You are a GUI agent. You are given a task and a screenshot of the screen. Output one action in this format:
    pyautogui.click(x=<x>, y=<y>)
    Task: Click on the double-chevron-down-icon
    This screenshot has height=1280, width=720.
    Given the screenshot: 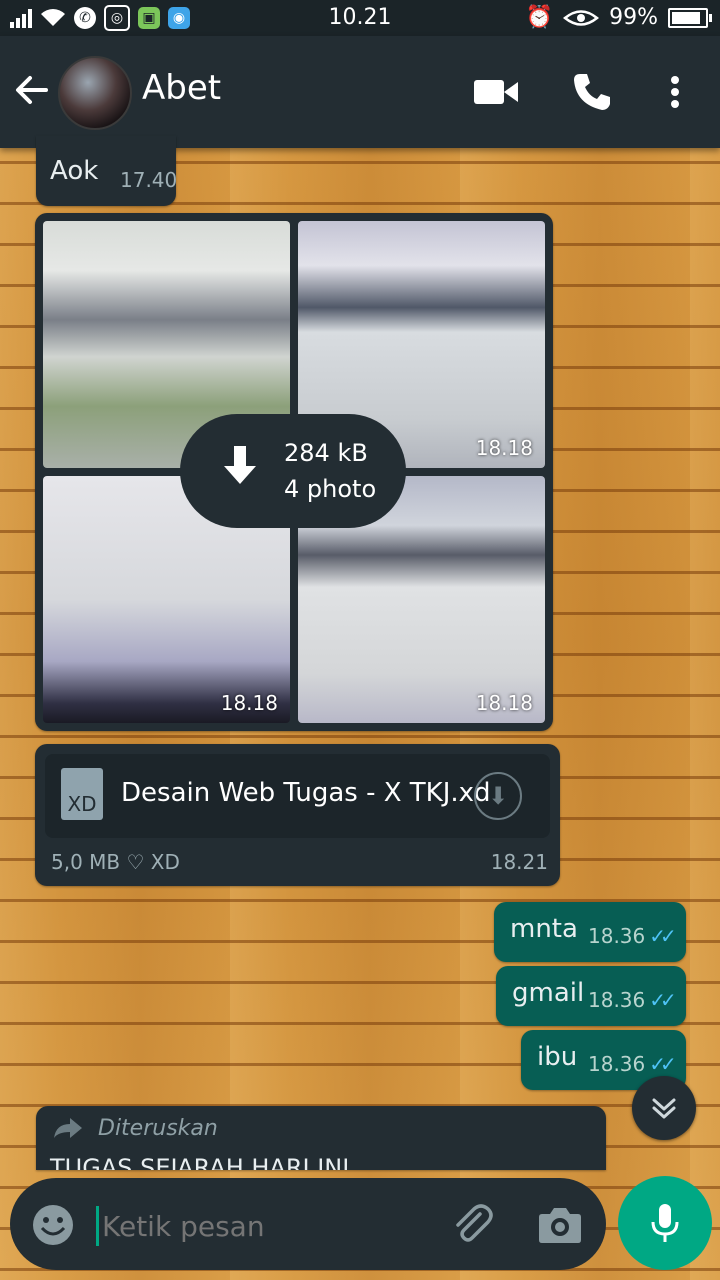 What is the action you would take?
    pyautogui.click(x=664, y=1108)
    